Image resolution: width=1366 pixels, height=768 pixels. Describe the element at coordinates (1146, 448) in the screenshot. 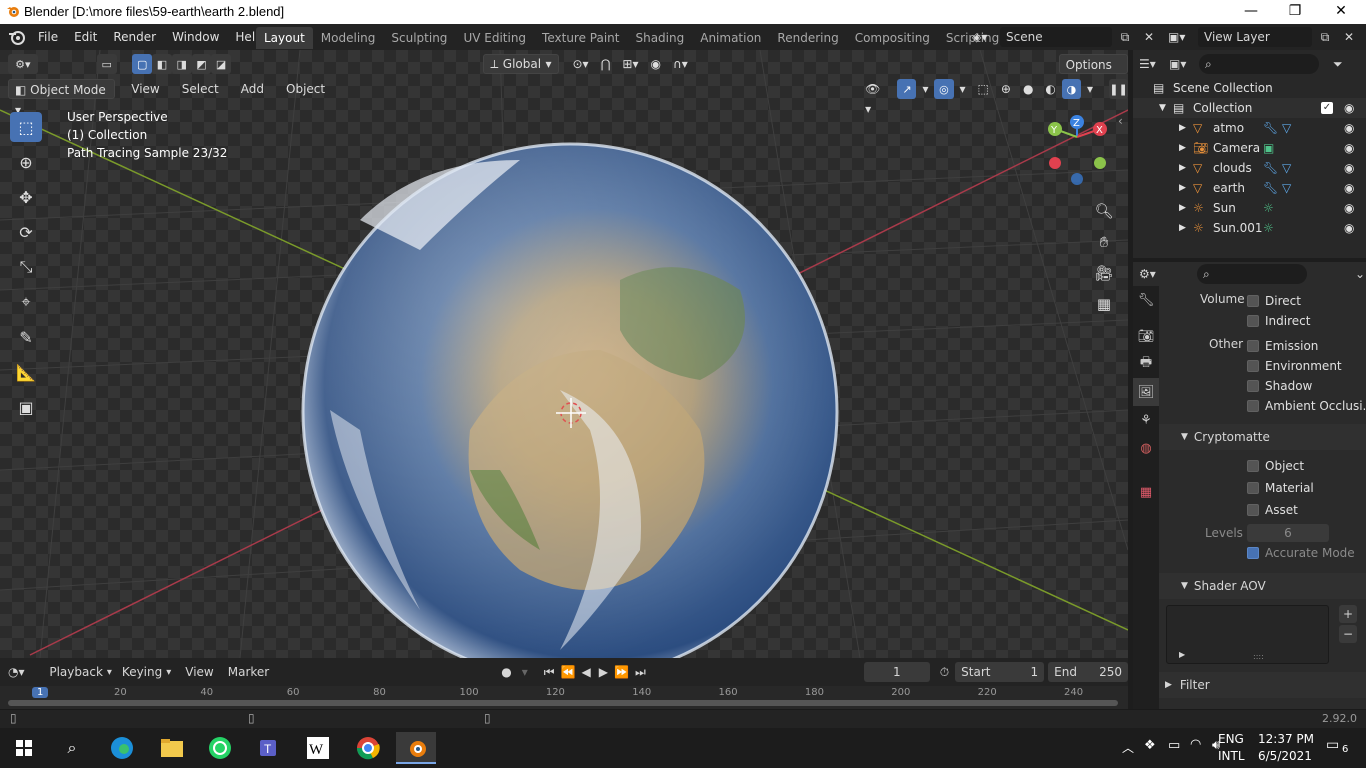

I see `world-tab-icon: ◍` at that location.